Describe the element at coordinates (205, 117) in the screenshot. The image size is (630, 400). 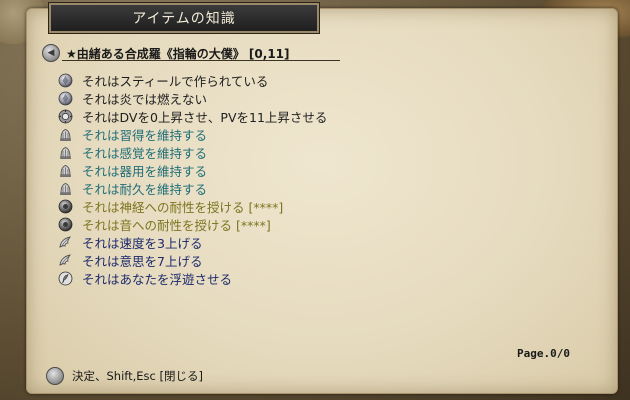
I see `enchantment-text: それはDVを0上昇させ、PVを11上昇させる` at that location.